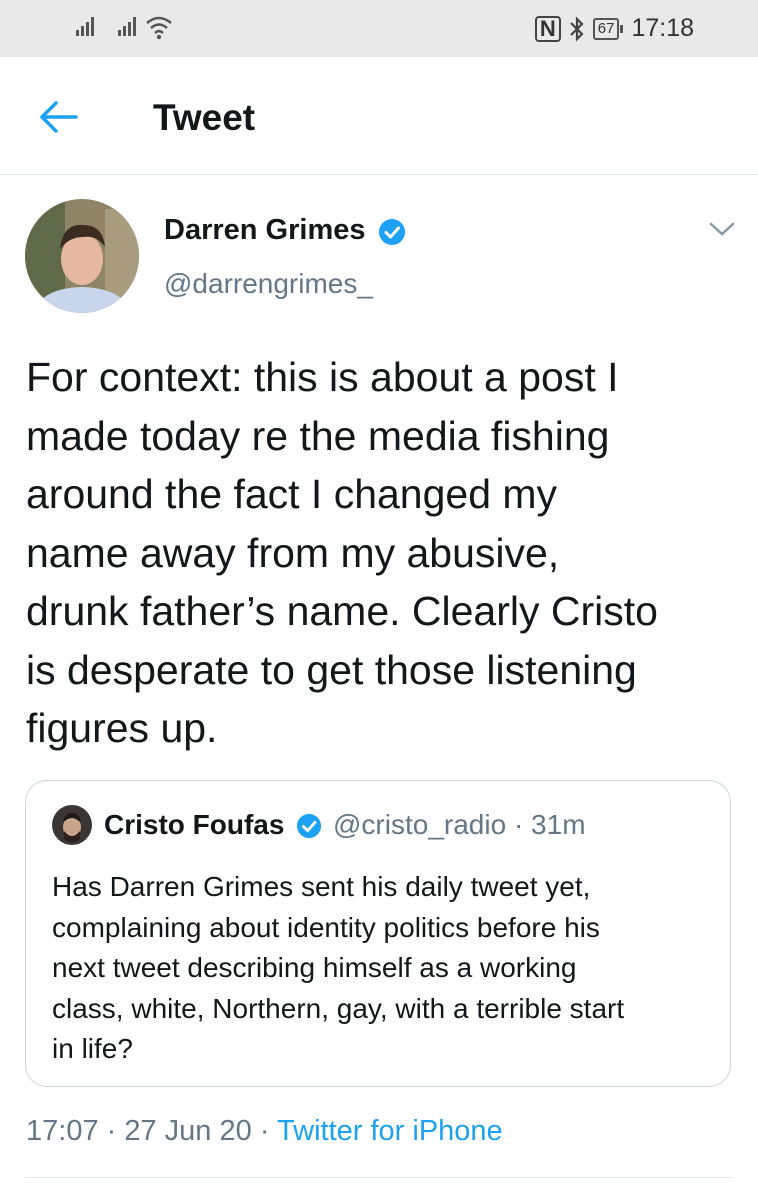 This screenshot has width=758, height=1200. I want to click on battery-icon: 67, so click(608, 28).